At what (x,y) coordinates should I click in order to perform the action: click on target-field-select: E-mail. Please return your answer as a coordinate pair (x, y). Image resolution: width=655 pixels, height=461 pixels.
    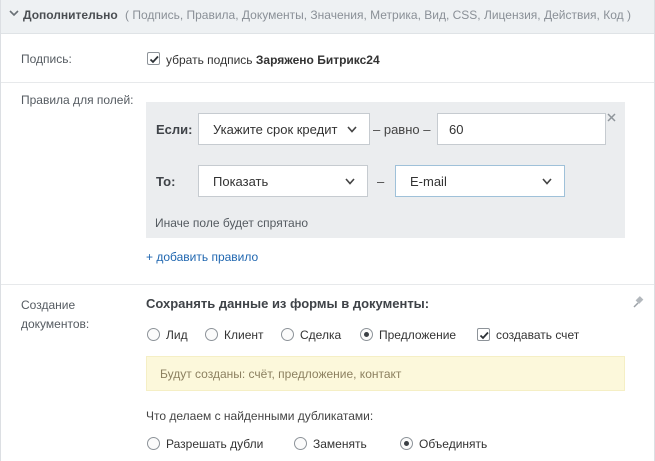
    Looking at the image, I should click on (480, 181).